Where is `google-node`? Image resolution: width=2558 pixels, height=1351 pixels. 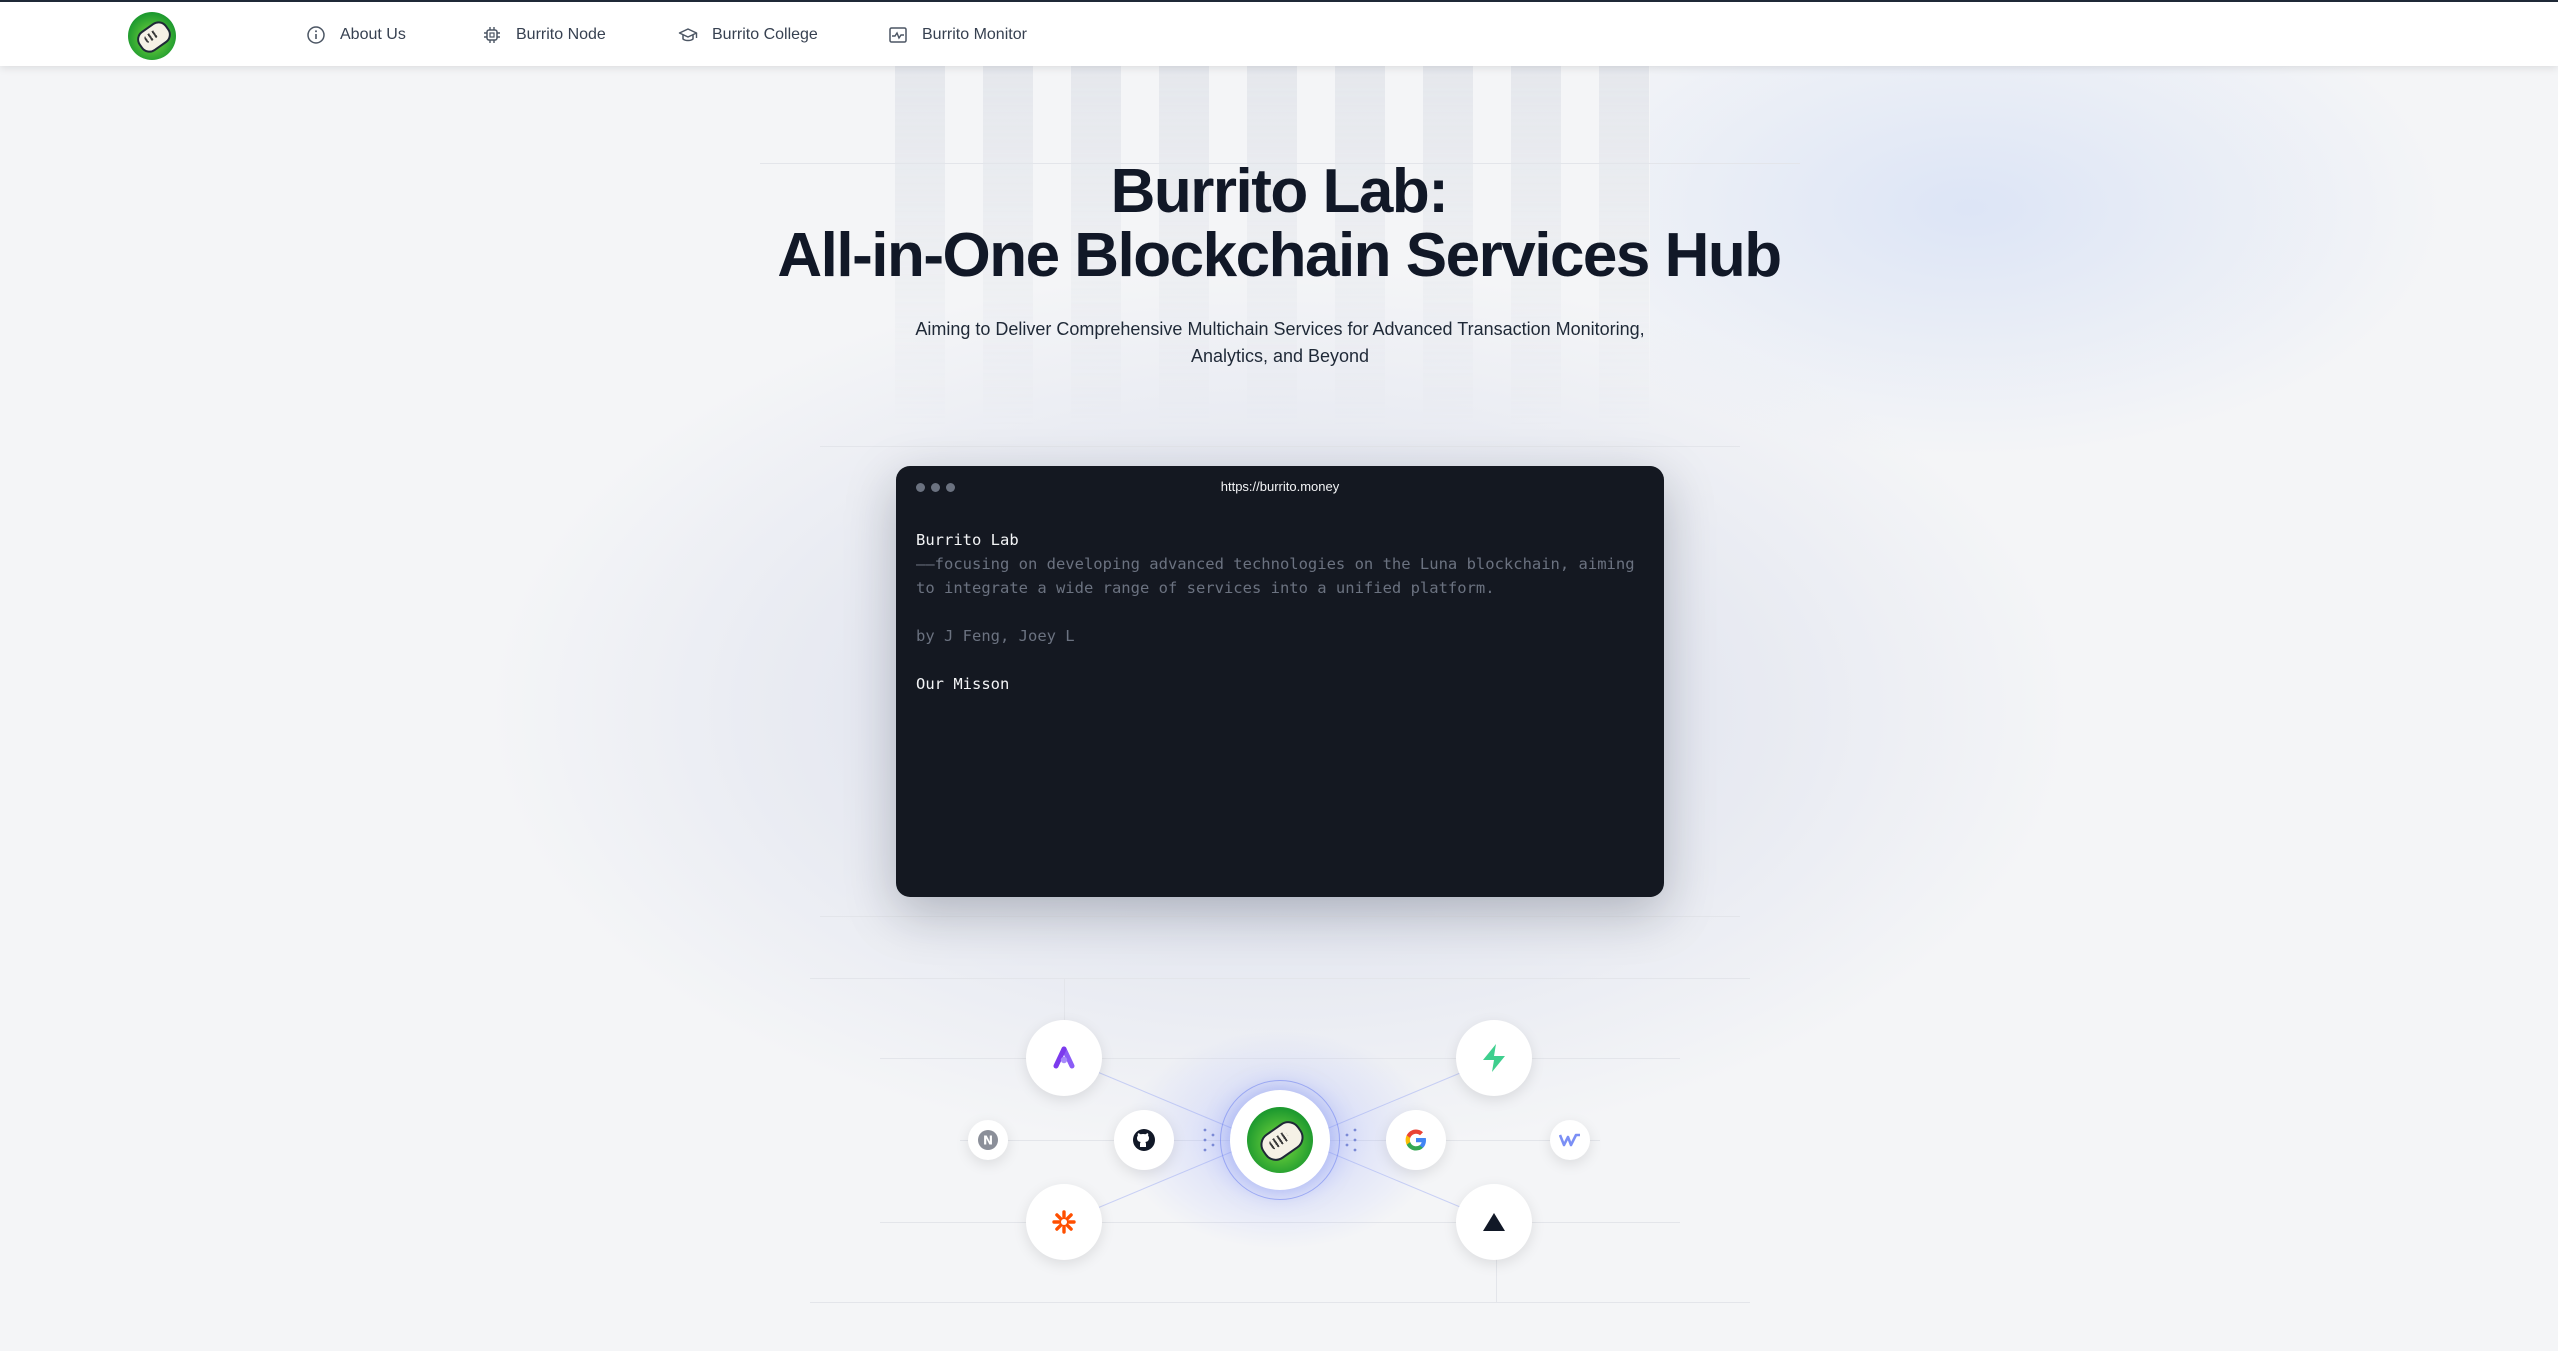 google-node is located at coordinates (1416, 1140).